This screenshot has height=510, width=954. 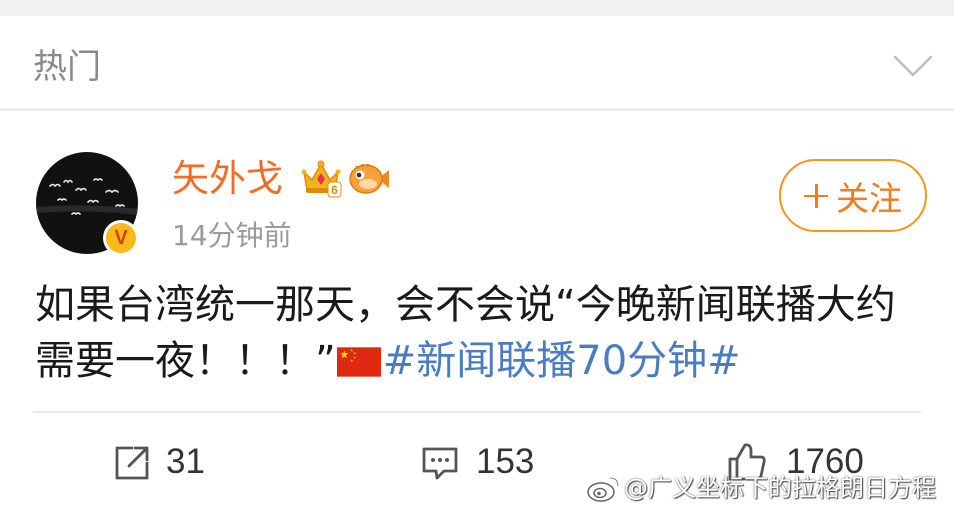 What do you see at coordinates (505, 462) in the screenshot?
I see `comment-count: 153` at bounding box center [505, 462].